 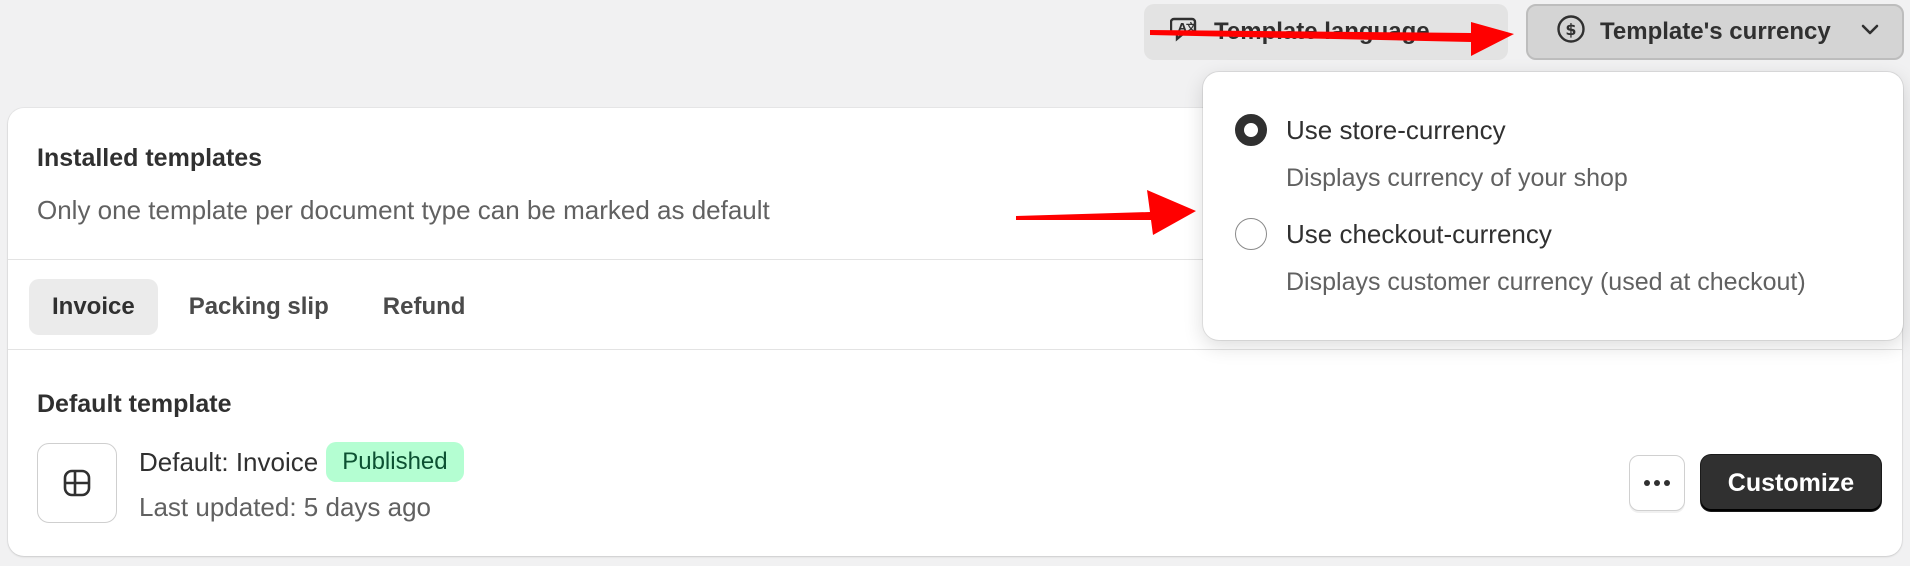 What do you see at coordinates (1791, 483) in the screenshot?
I see `customize-button: Customize` at bounding box center [1791, 483].